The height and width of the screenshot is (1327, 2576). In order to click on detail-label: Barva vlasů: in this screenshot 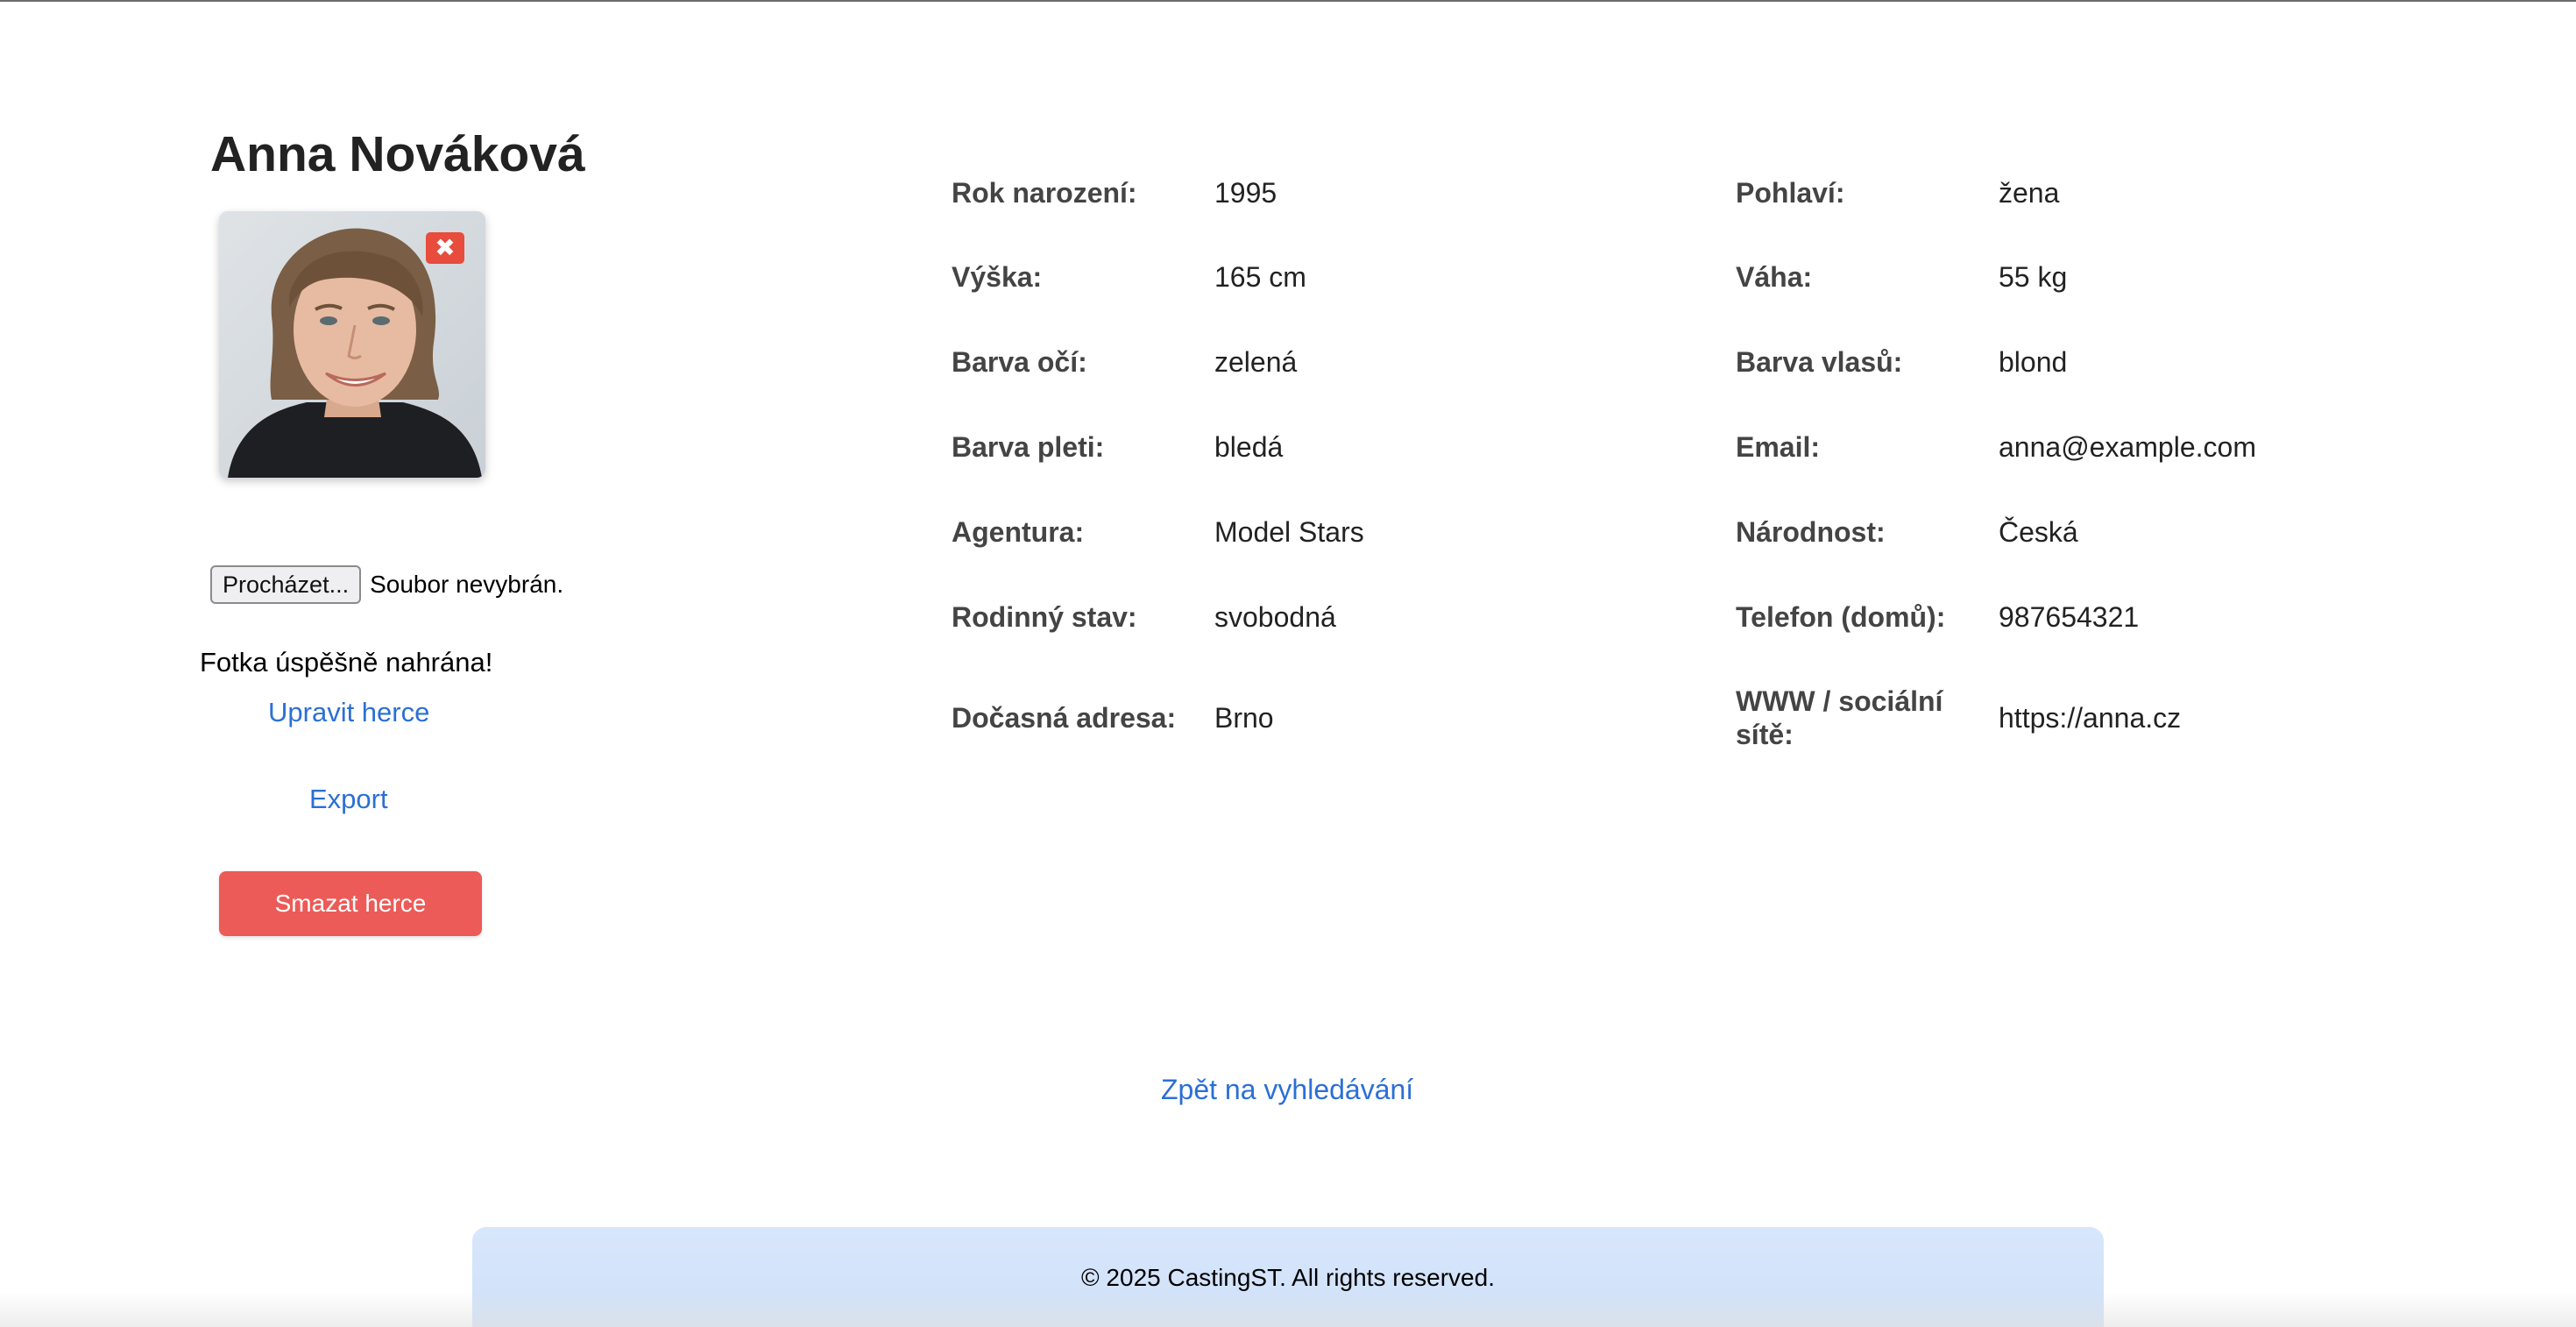, I will do `click(1819, 362)`.